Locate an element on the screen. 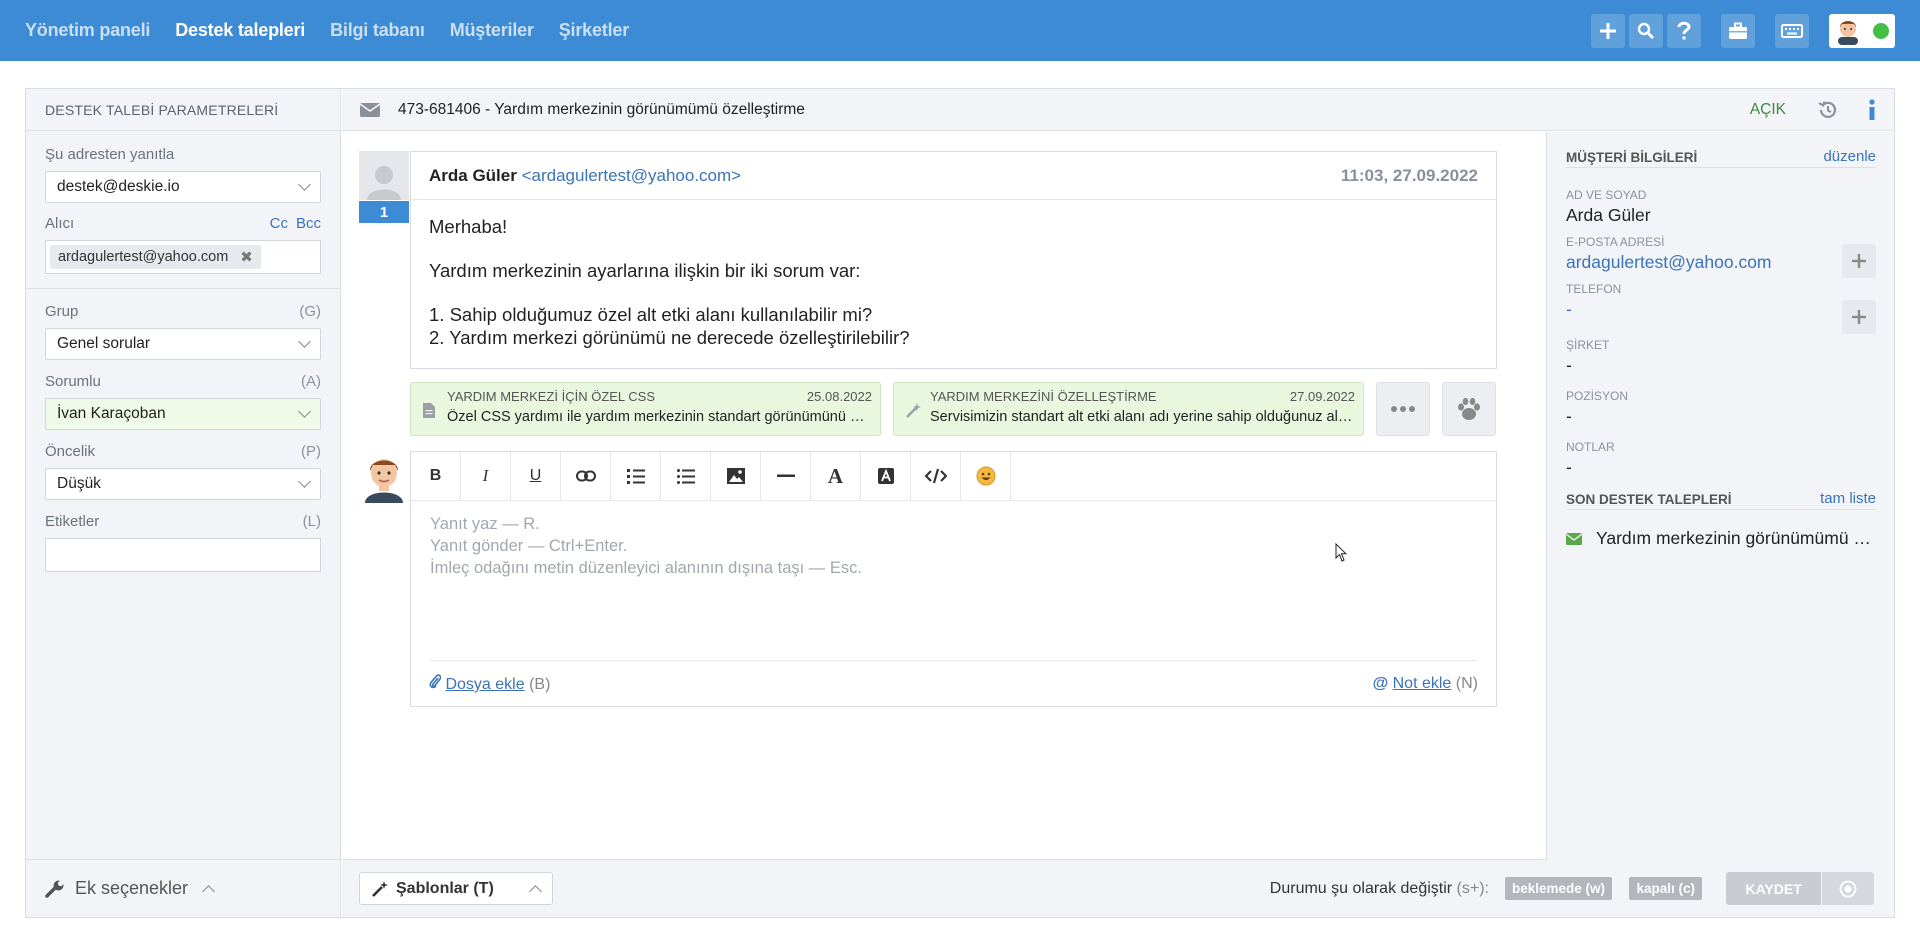 The height and width of the screenshot is (940, 1920). attach-file-link: Dosya ekle is located at coordinates (484, 684).